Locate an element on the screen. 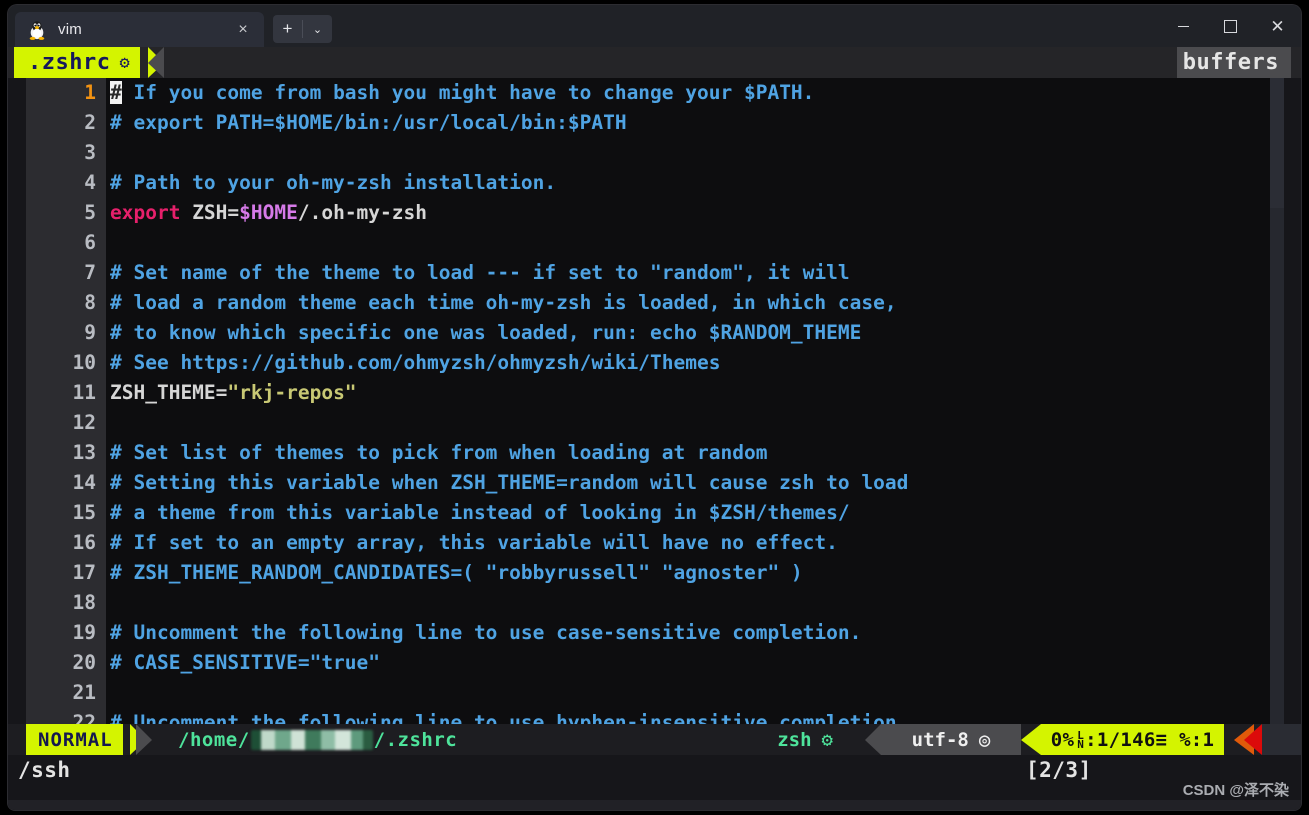 Image resolution: width=1309 pixels, height=815 pixels. code-token: export is located at coordinates (145, 212).